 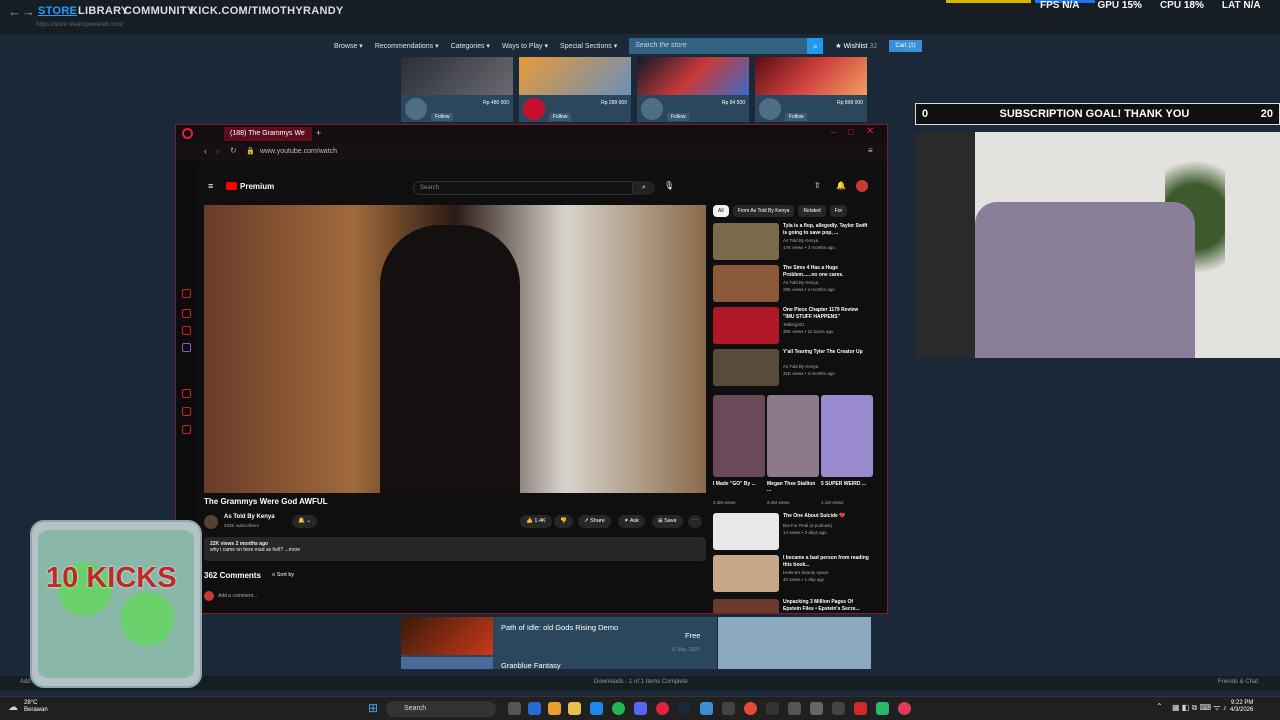 What do you see at coordinates (523, 188) in the screenshot?
I see `youtube-search-input: Search` at bounding box center [523, 188].